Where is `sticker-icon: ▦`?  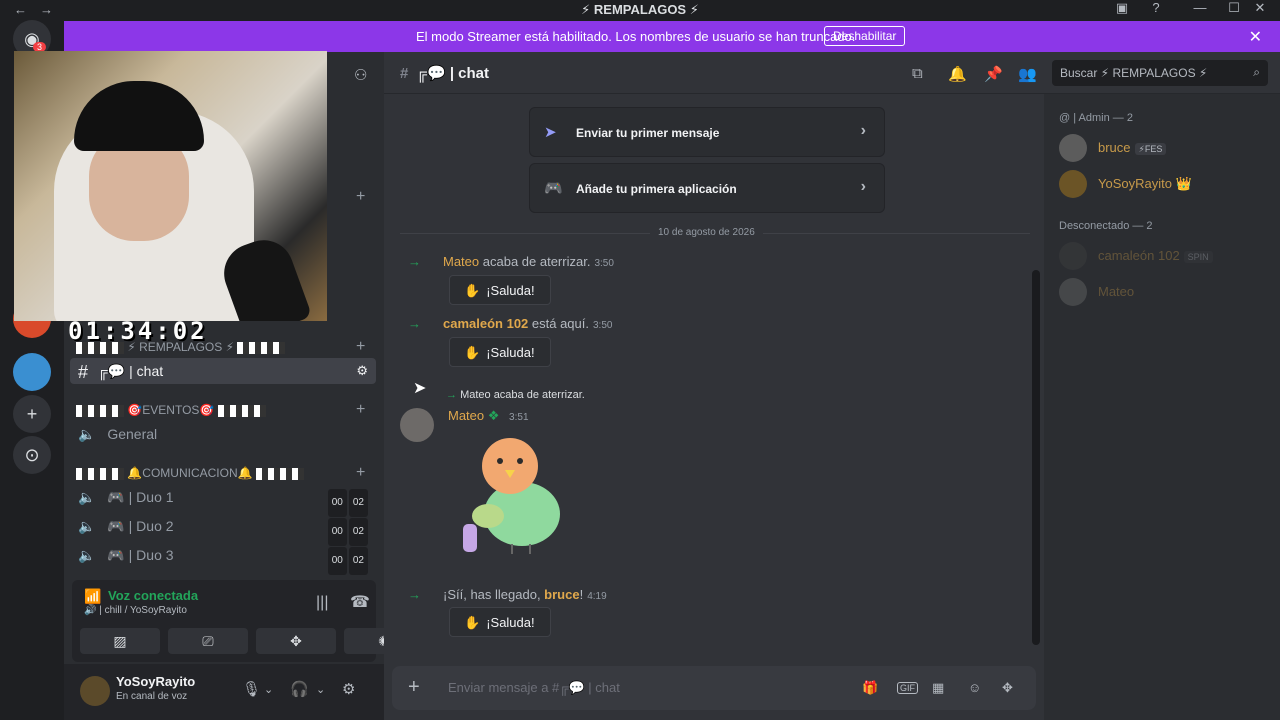 sticker-icon: ▦ is located at coordinates (938, 688).